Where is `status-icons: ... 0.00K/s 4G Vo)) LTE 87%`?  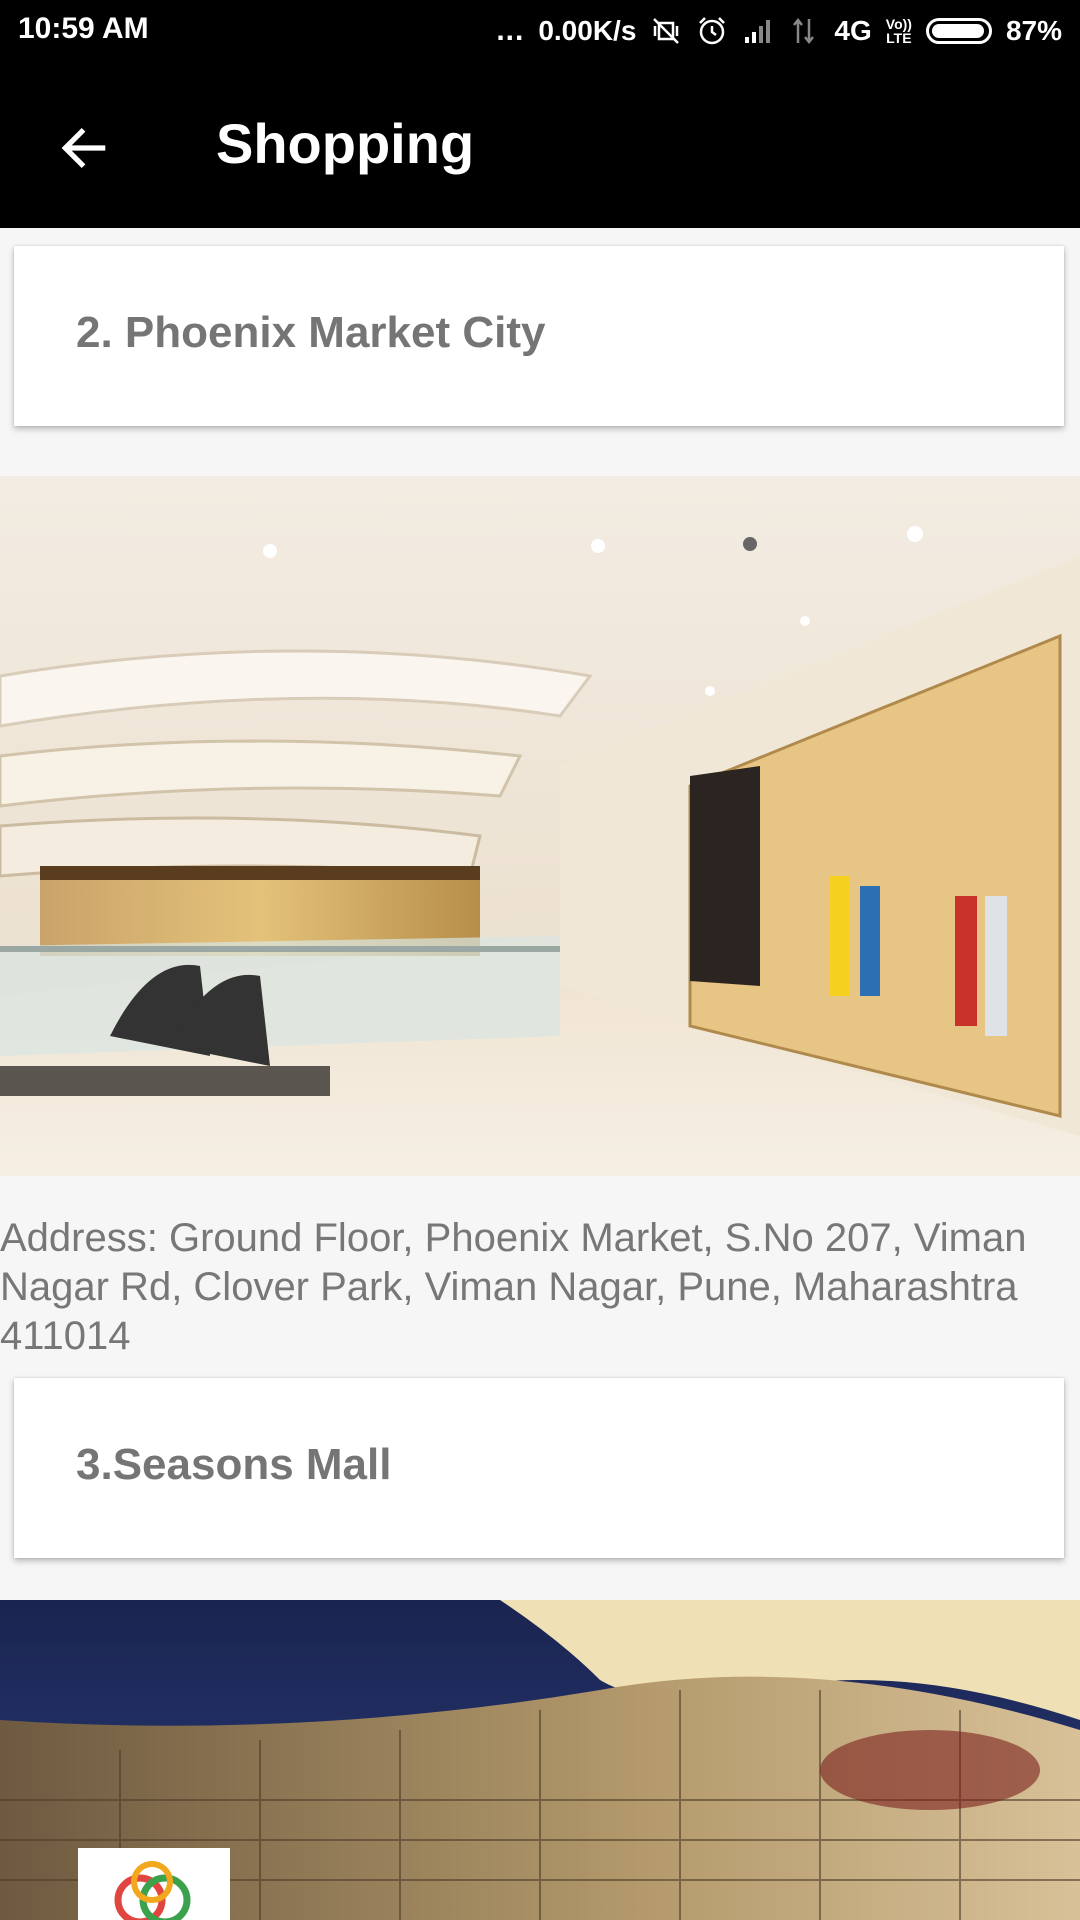 status-icons: ... 0.00K/s 4G Vo)) LTE 87% is located at coordinates (779, 31).